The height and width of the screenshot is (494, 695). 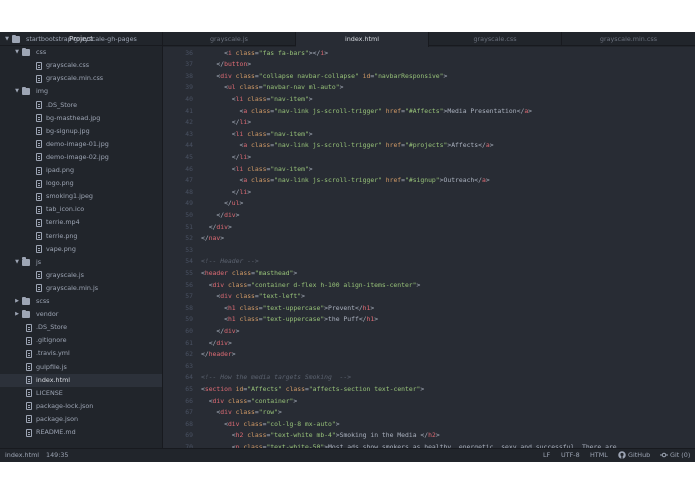 What do you see at coordinates (276, 378) in the screenshot?
I see `code-line: <!-- How the media targets Smoking -->` at bounding box center [276, 378].